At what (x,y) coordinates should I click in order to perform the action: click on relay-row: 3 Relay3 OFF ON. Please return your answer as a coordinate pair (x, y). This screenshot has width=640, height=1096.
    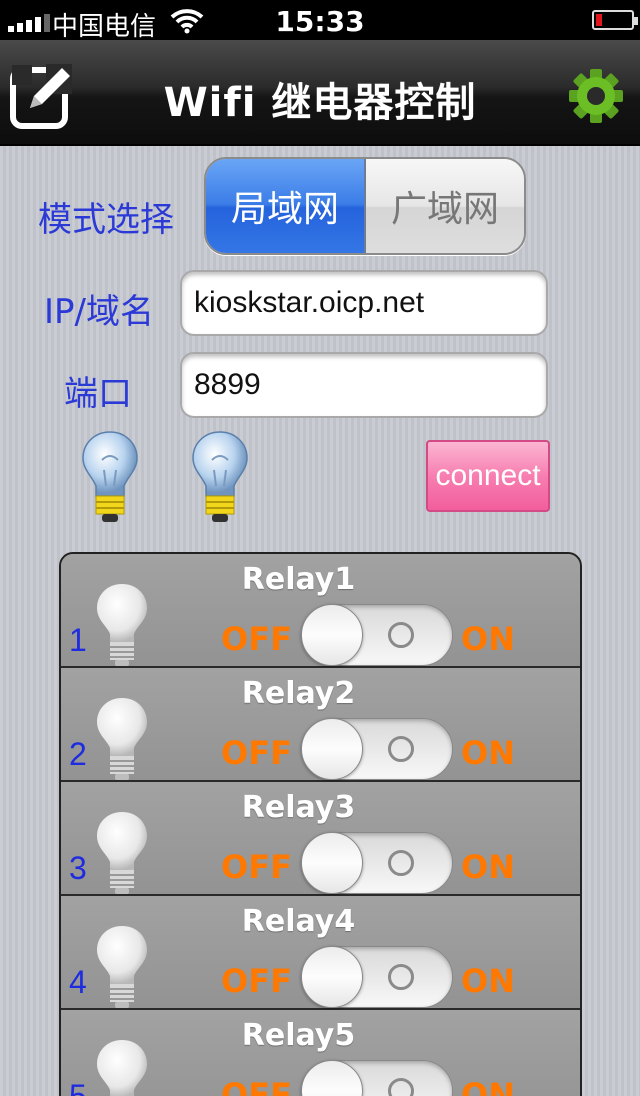
    Looking at the image, I should click on (320, 839).